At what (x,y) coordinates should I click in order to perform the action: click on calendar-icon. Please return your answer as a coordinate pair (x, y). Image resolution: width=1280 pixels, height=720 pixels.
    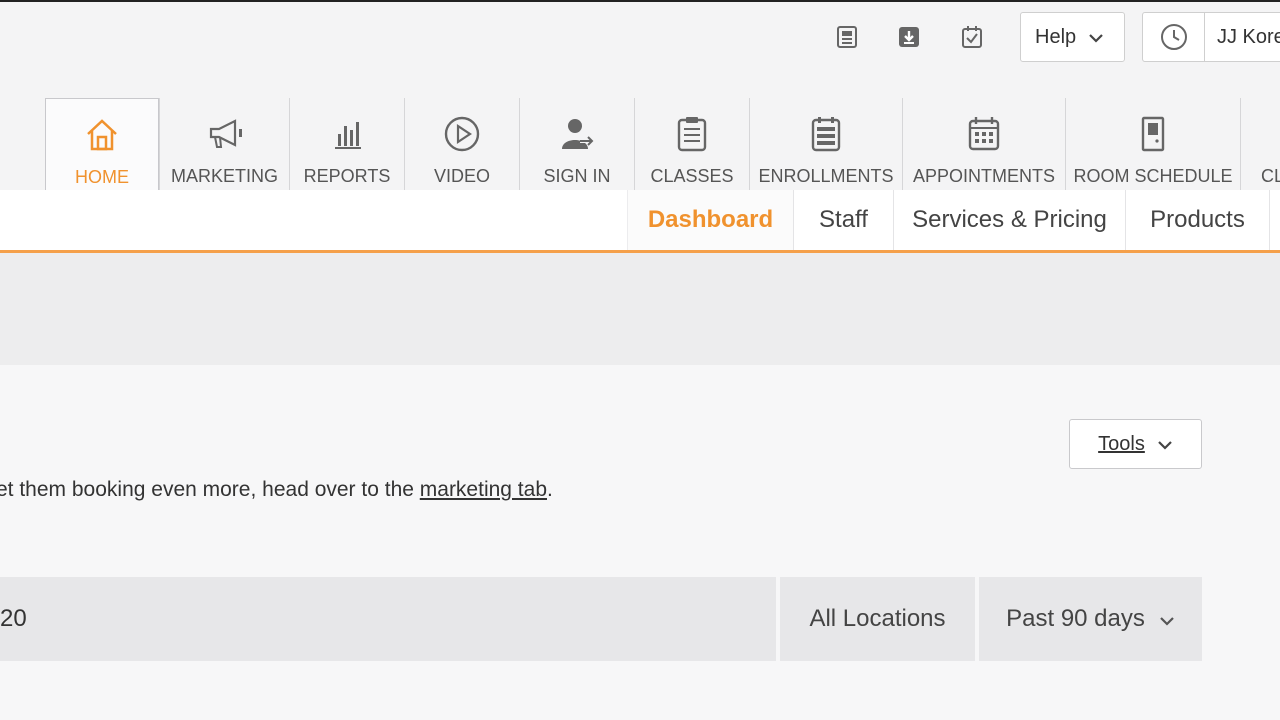
    Looking at the image, I should click on (984, 134).